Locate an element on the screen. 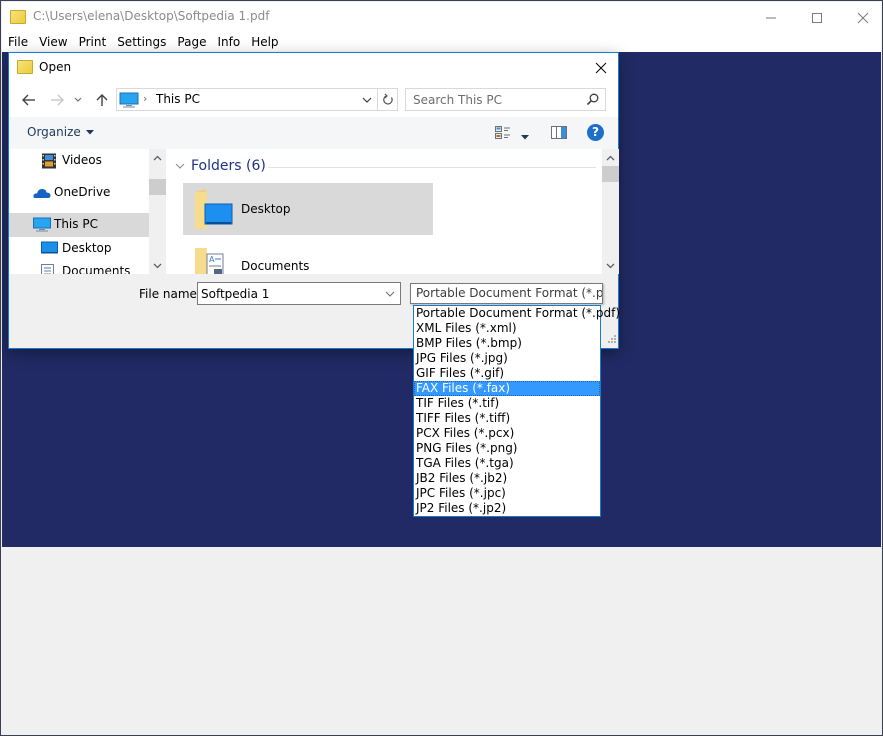 This screenshot has width=883, height=736. minimize-button is located at coordinates (771, 17).